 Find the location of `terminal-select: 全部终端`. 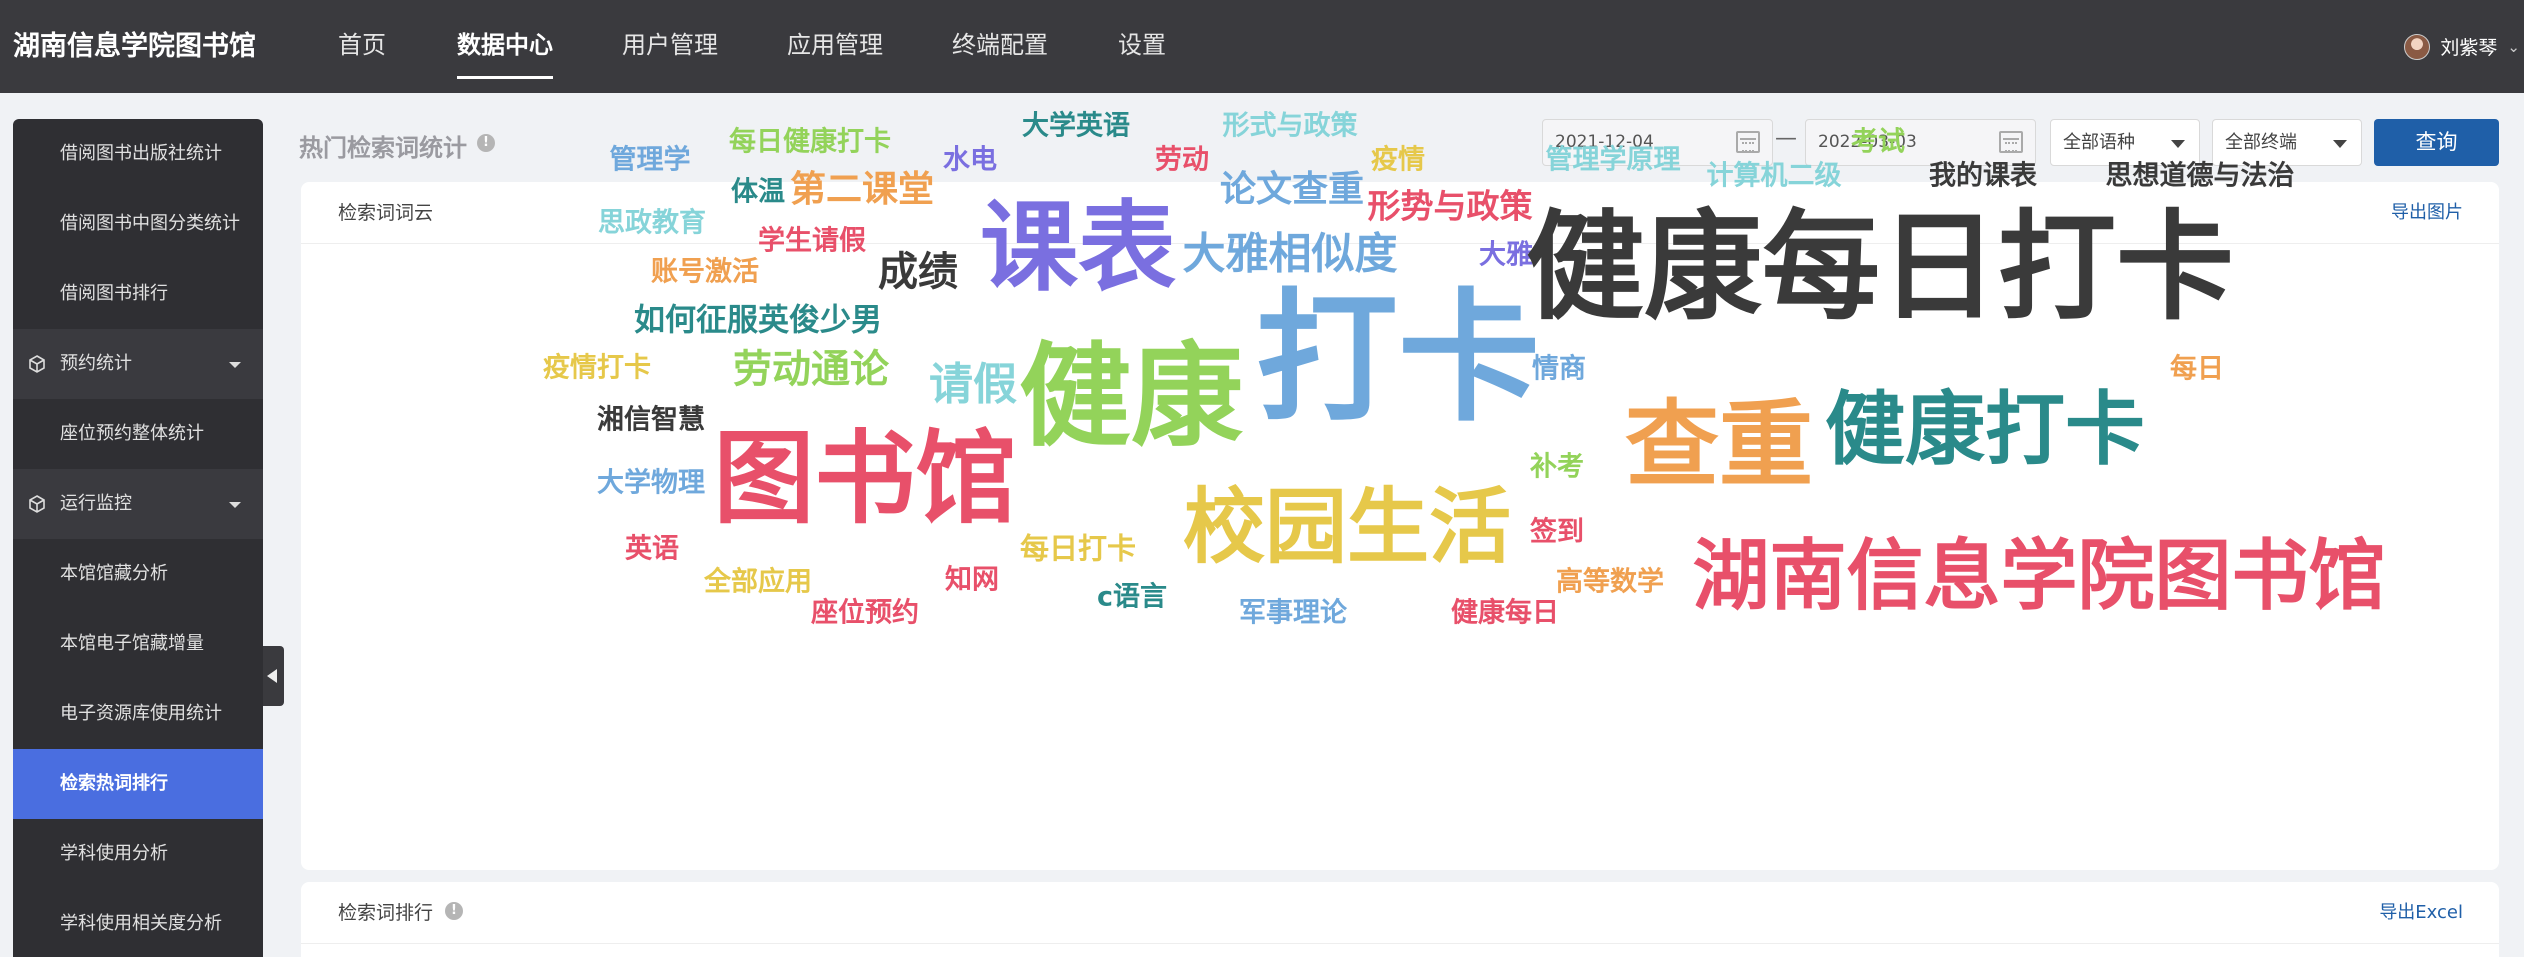

terminal-select: 全部终端 is located at coordinates (2287, 142).